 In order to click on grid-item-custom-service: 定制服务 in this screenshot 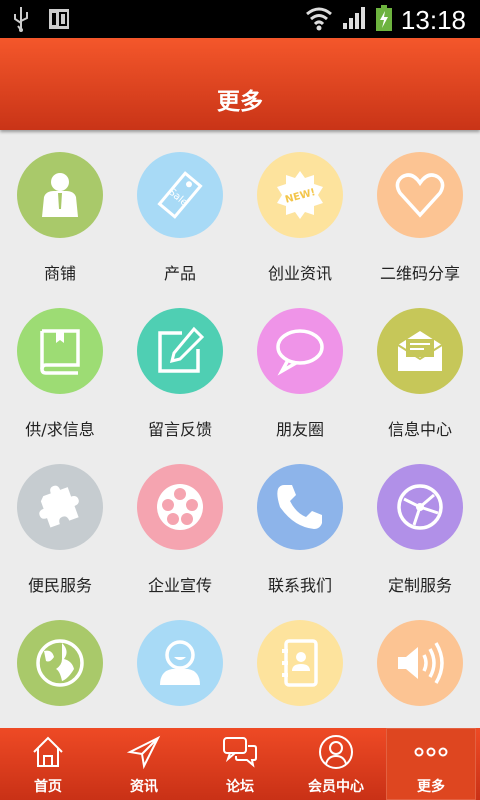, I will do `click(420, 540)`.